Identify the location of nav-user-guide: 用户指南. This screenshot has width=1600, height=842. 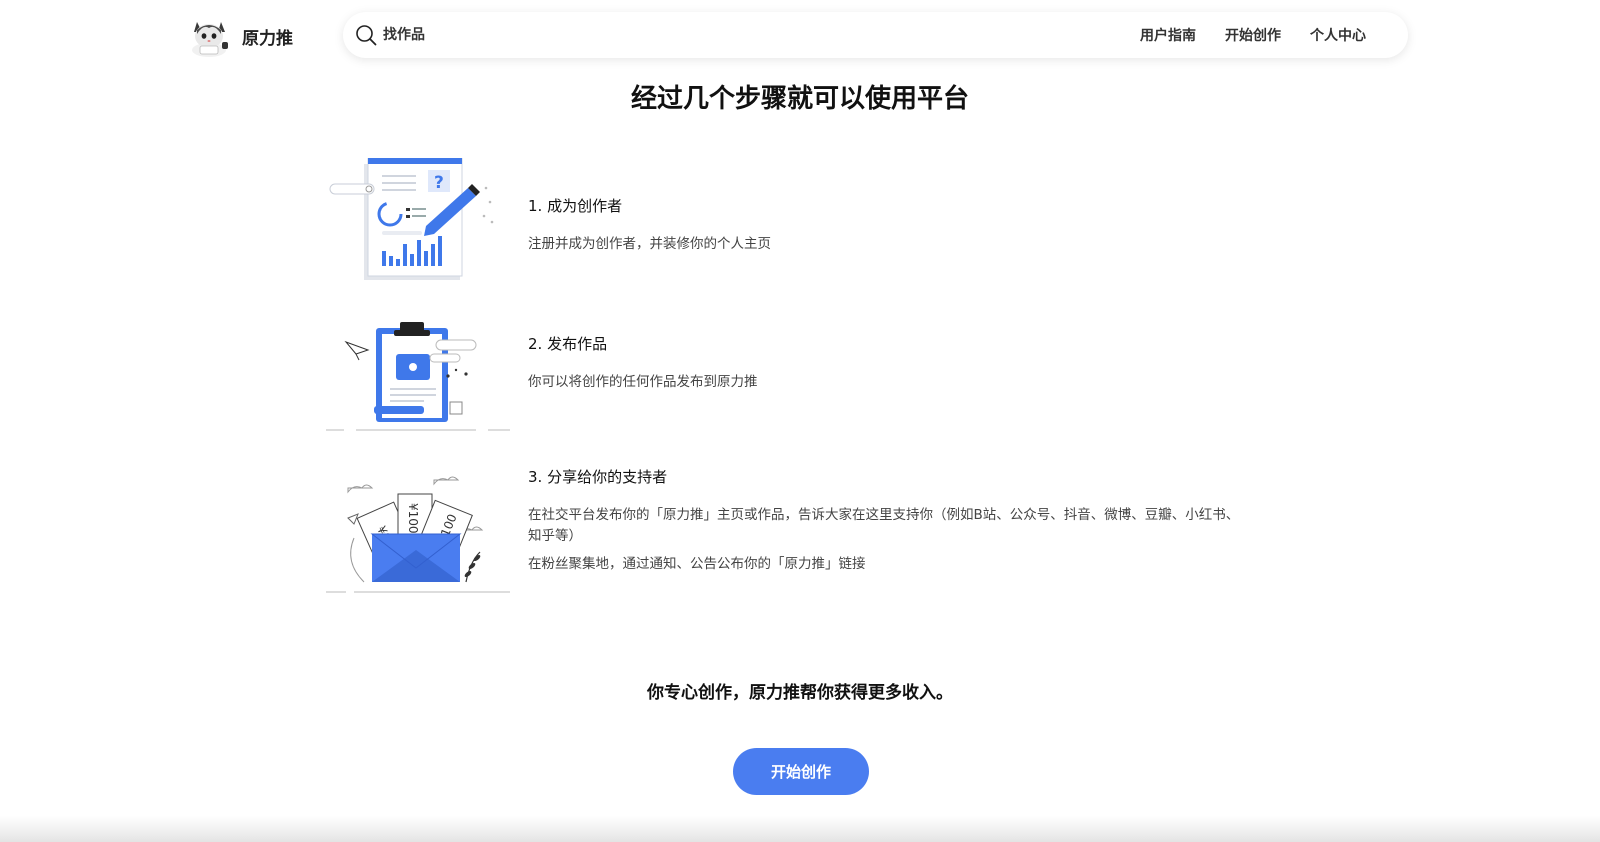
(1168, 35).